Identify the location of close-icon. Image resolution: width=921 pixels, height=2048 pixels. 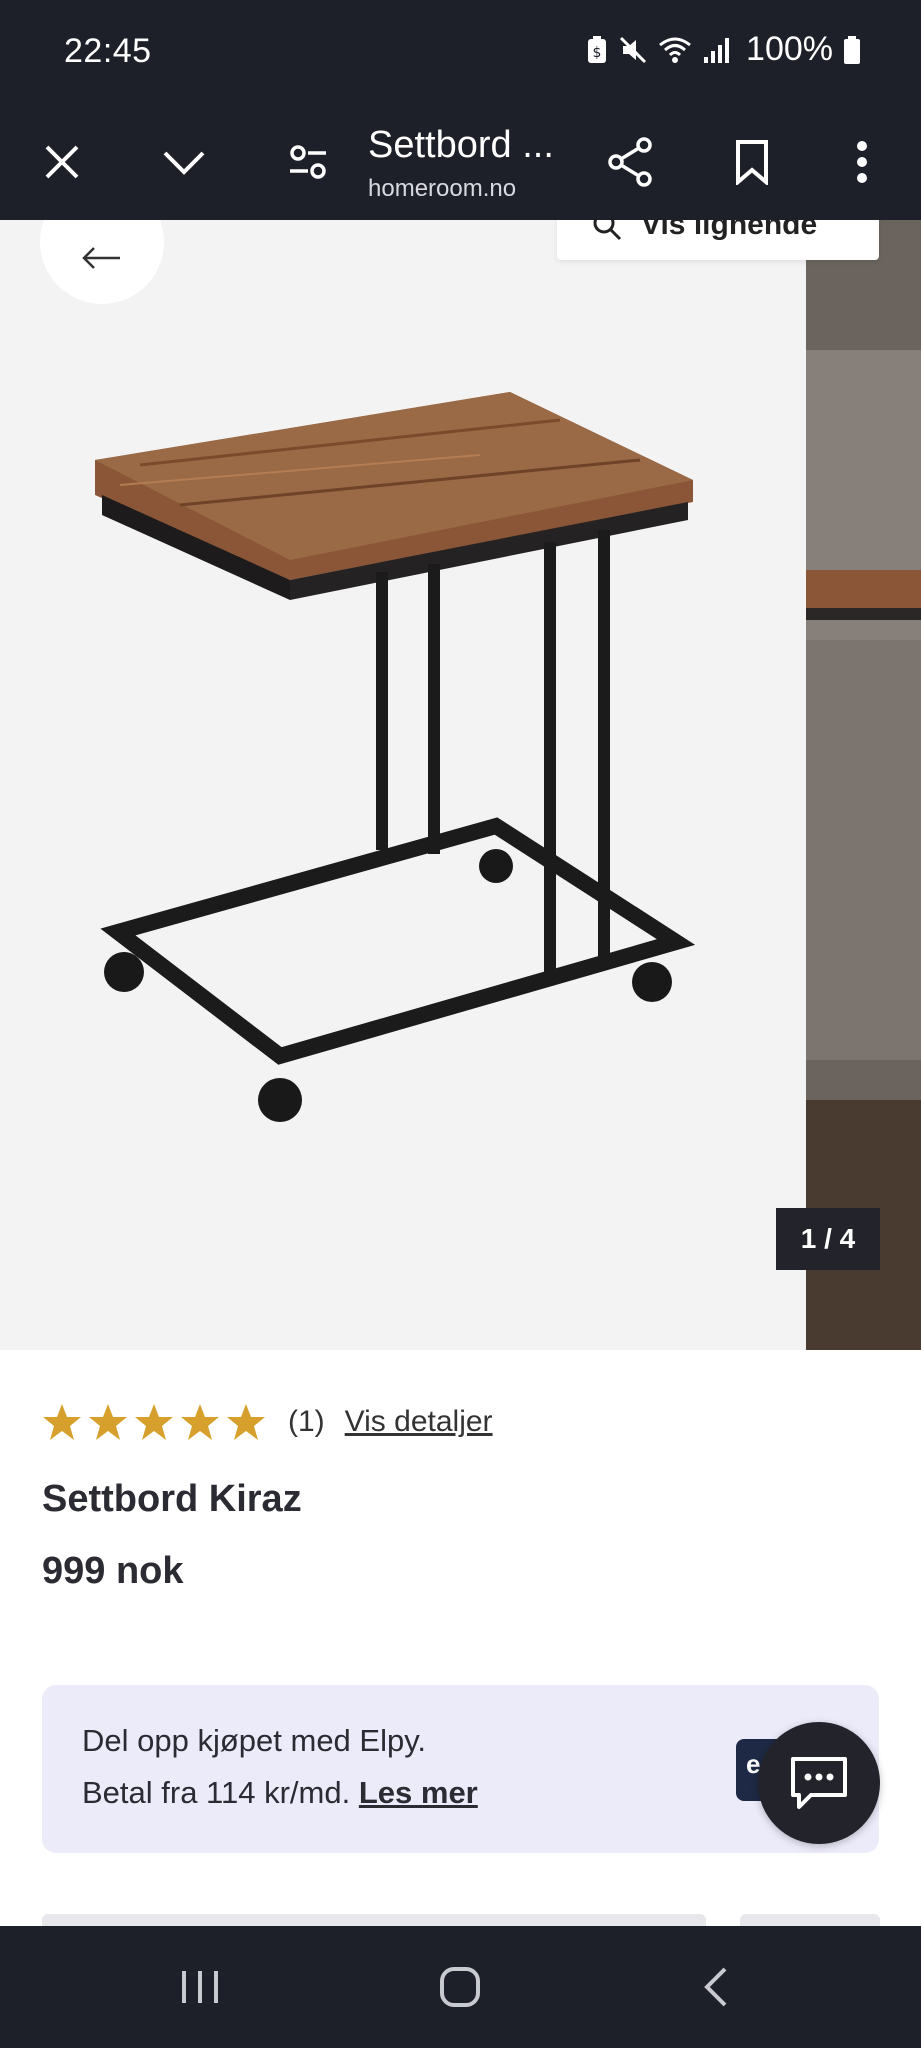
(62, 162).